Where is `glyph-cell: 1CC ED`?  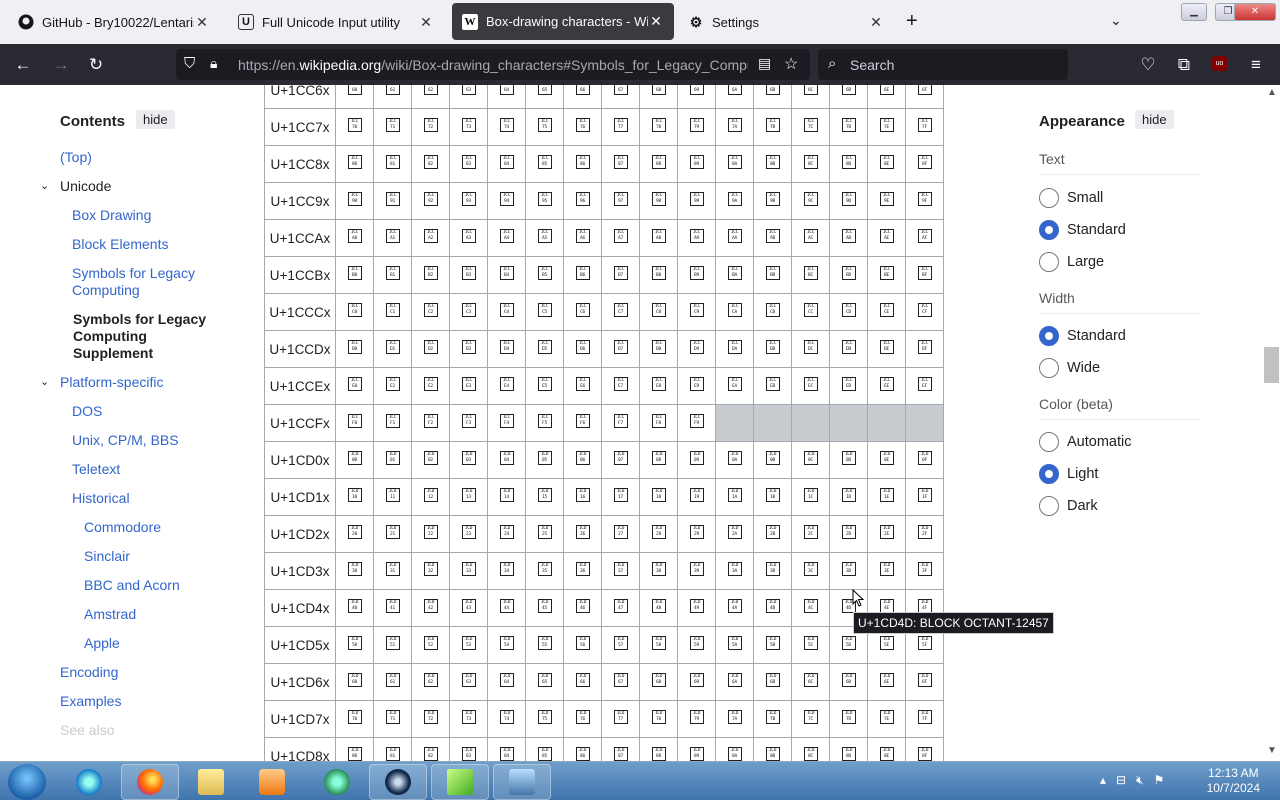 glyph-cell: 1CC ED is located at coordinates (848, 386).